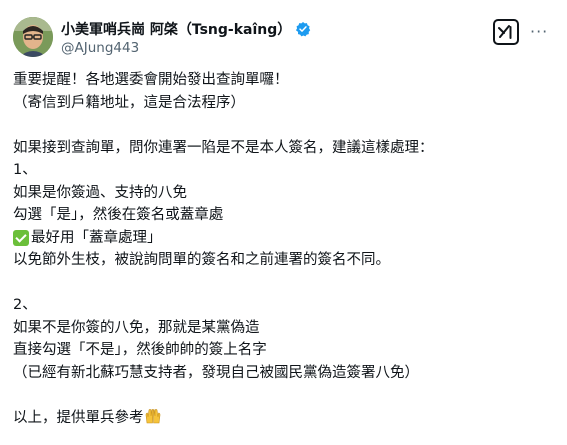 This screenshot has width=567, height=445. Describe the element at coordinates (539, 32) in the screenshot. I see `more-options-icon: ···` at that location.